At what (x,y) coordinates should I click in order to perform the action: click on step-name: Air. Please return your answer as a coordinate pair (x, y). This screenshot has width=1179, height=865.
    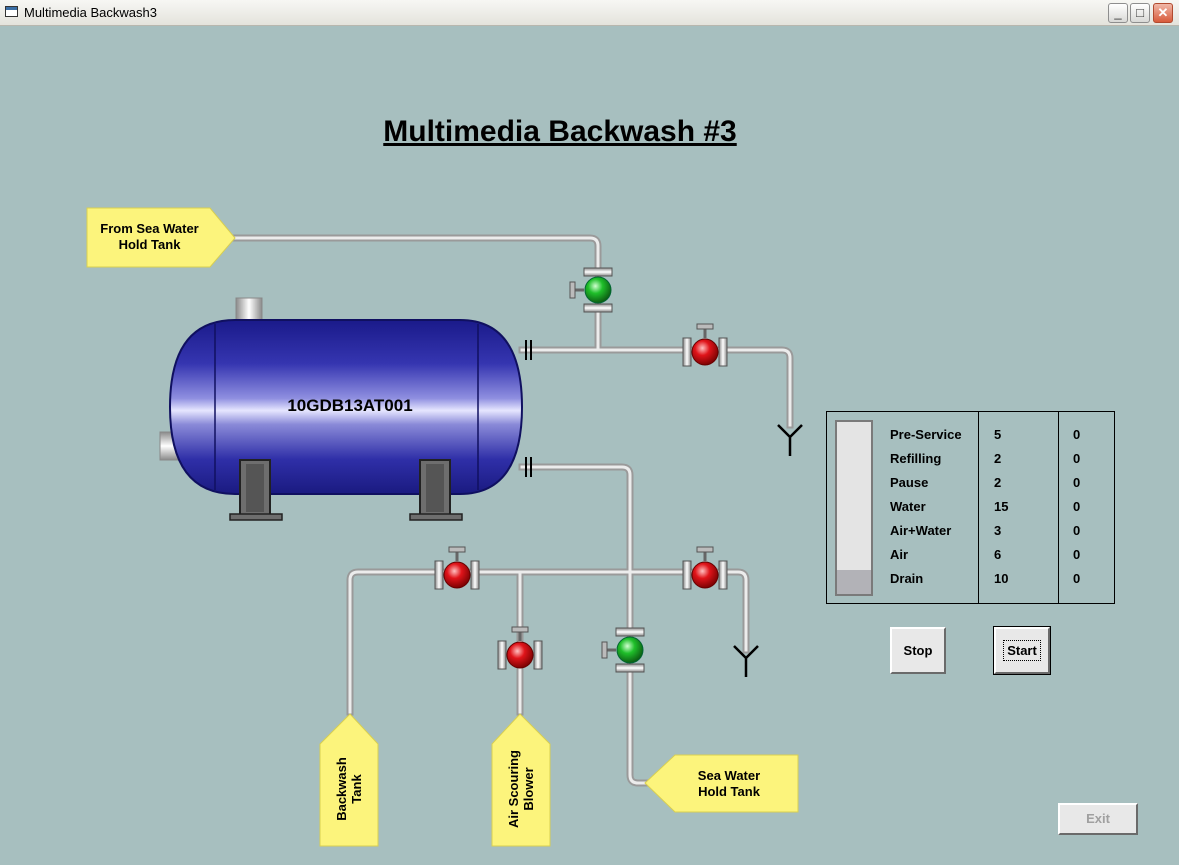
    Looking at the image, I should click on (899, 554).